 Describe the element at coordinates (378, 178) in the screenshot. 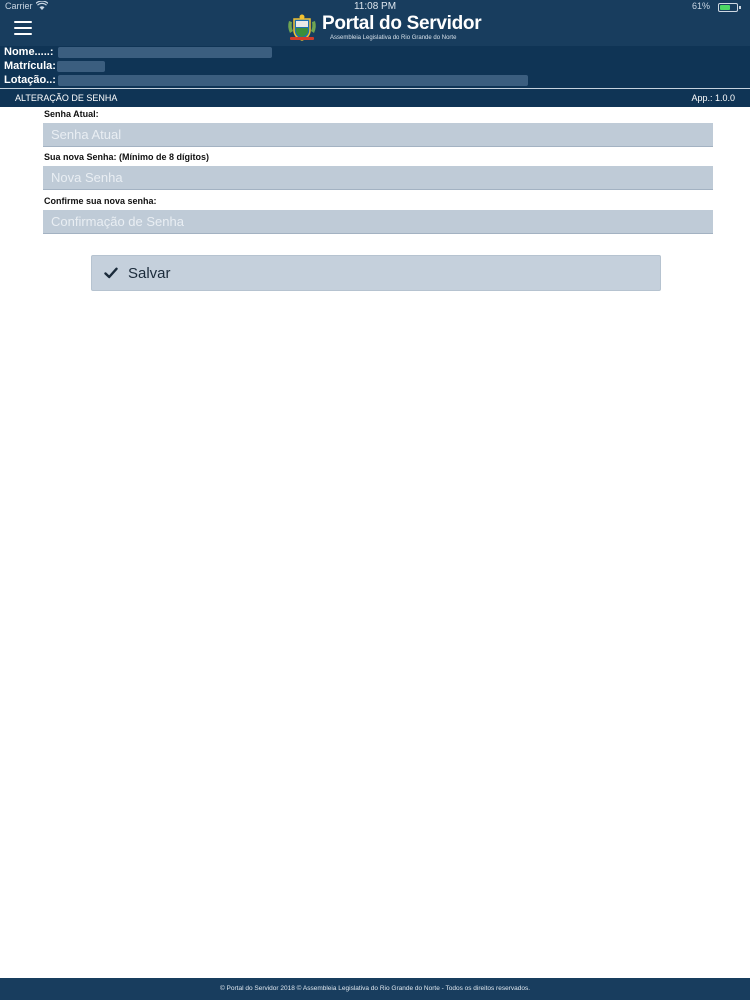

I see `new-password-input` at that location.